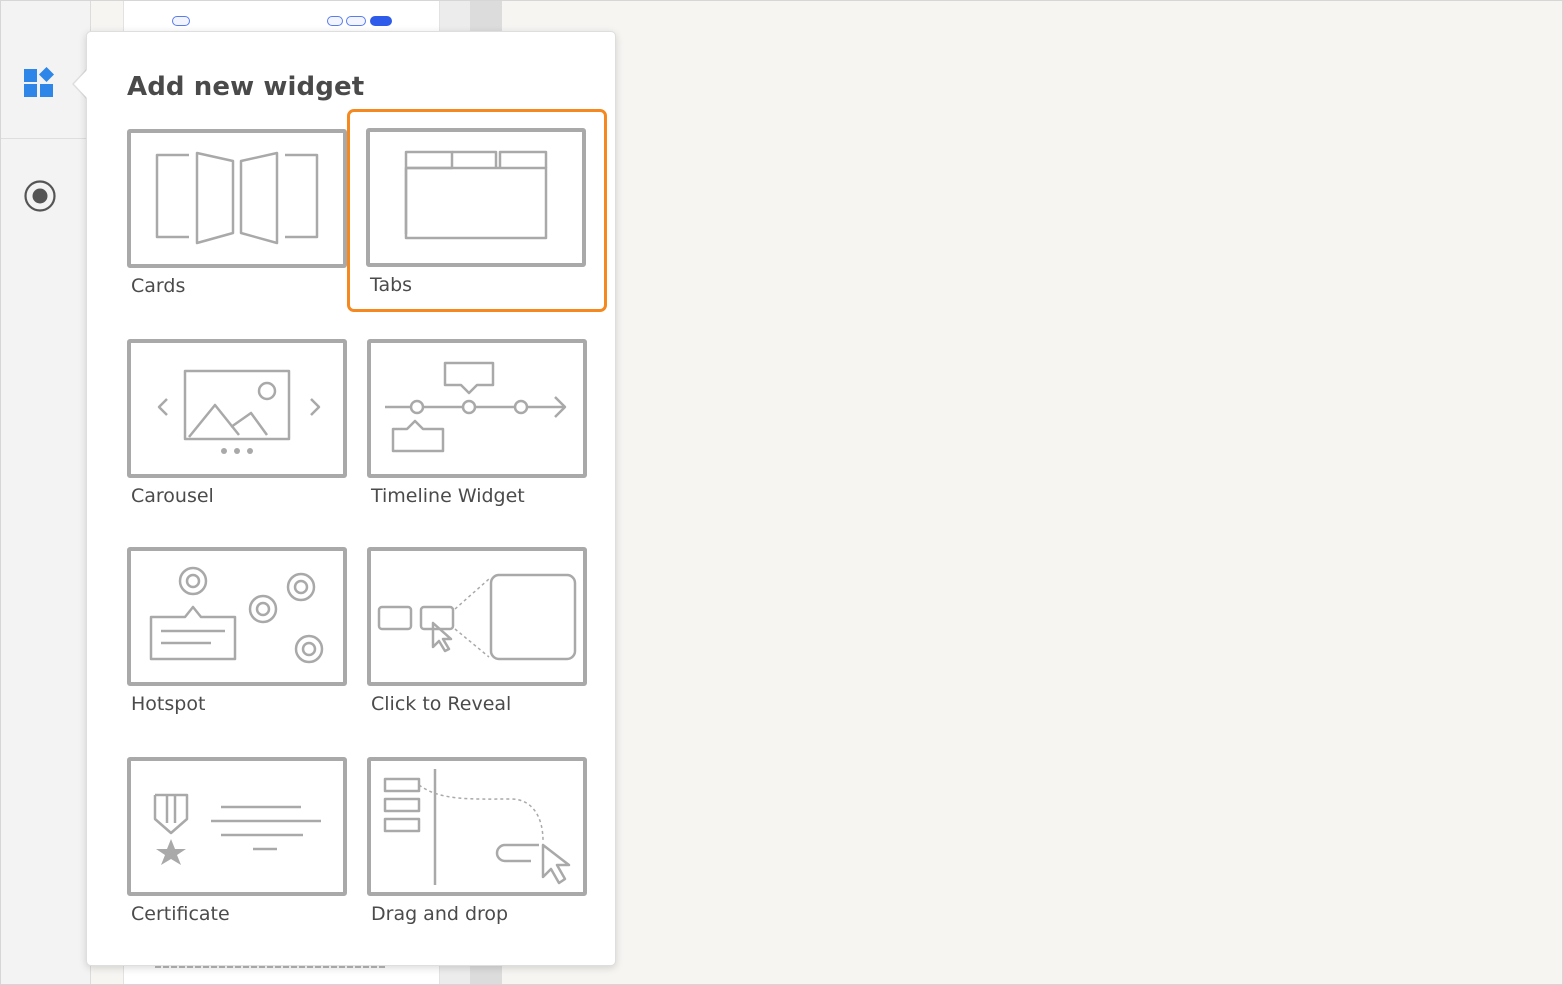 The width and height of the screenshot is (1563, 985). Describe the element at coordinates (476, 195) in the screenshot. I see `tabs-icon` at that location.